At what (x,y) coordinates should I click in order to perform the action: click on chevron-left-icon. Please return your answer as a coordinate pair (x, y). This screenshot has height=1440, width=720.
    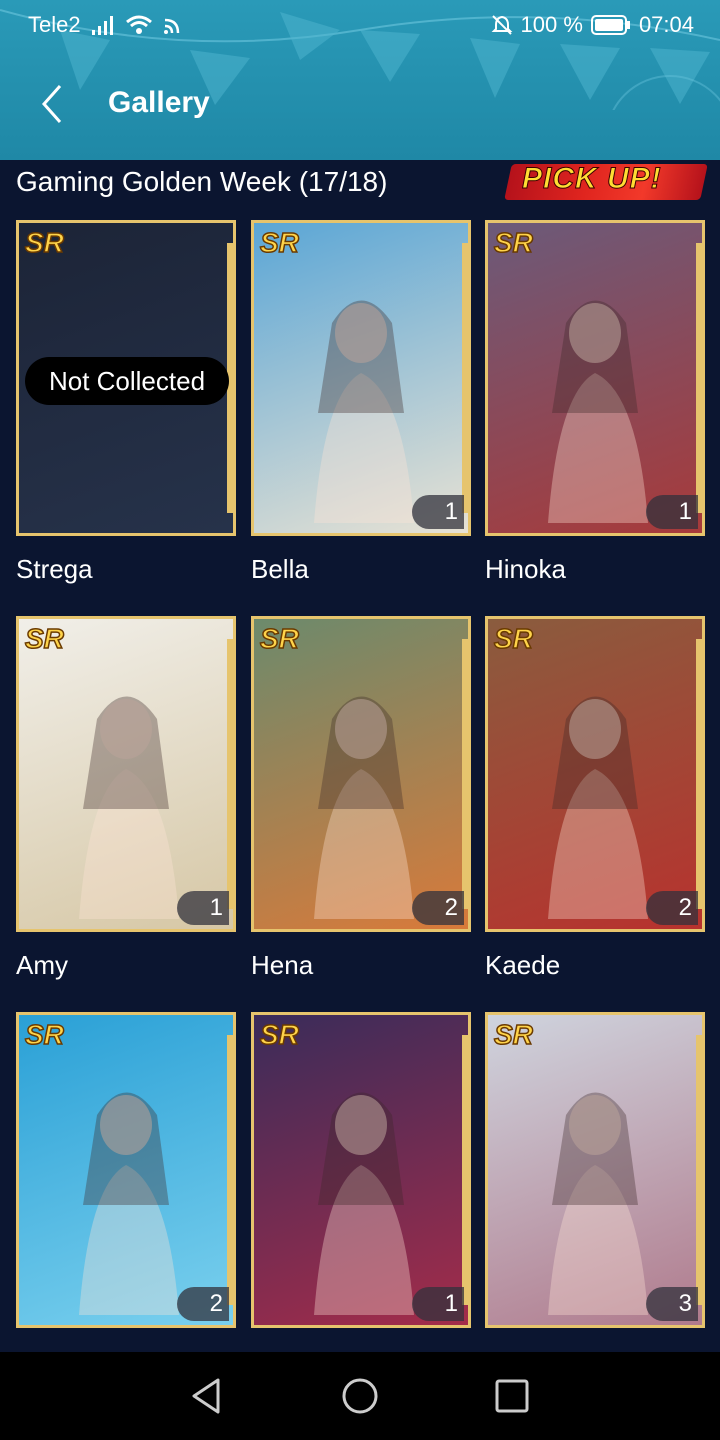
    Looking at the image, I should click on (51, 104).